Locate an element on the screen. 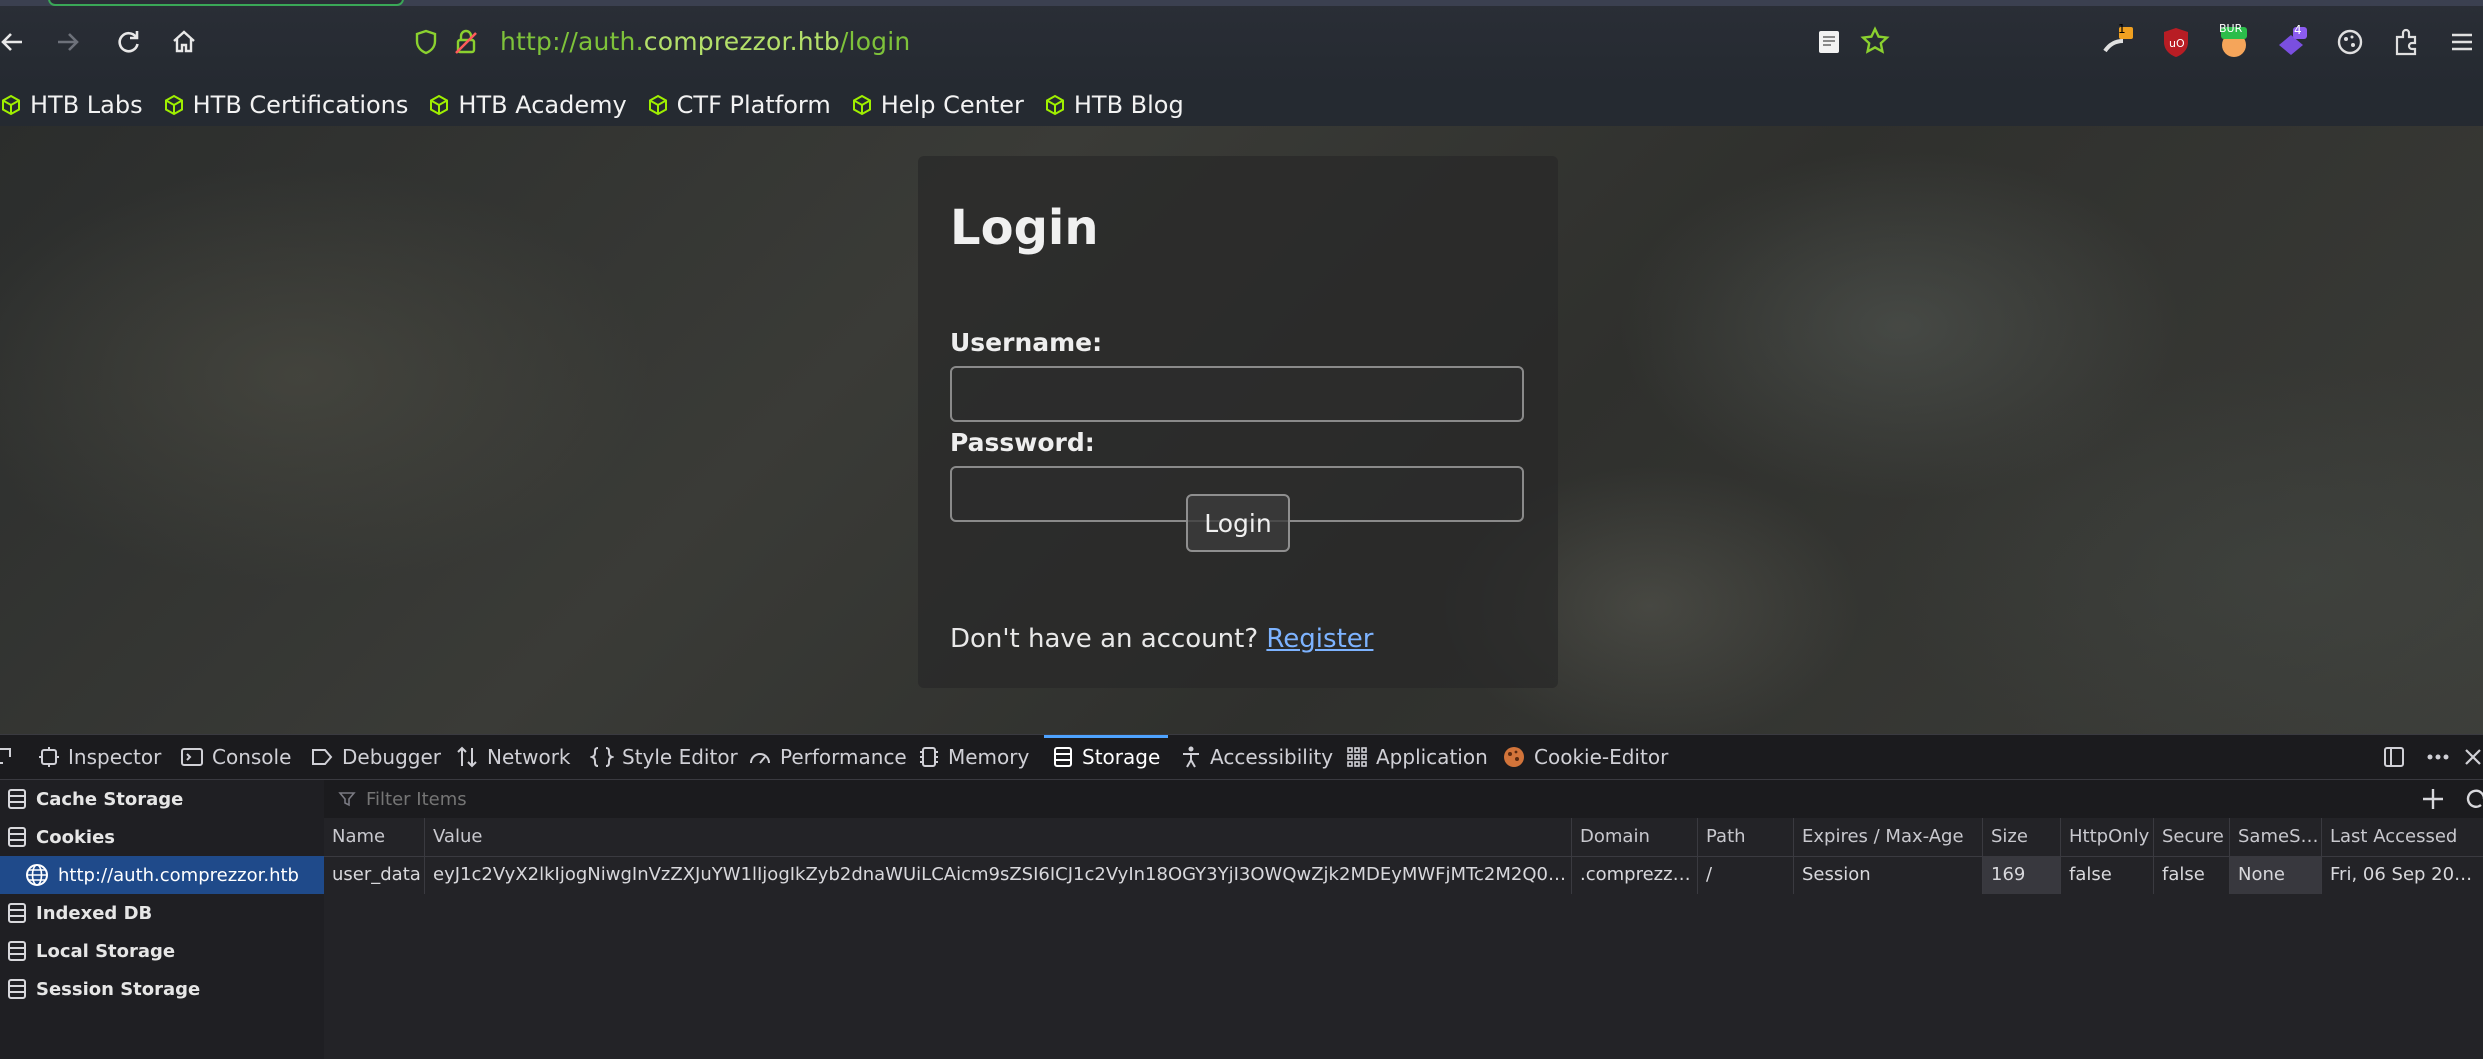 The width and height of the screenshot is (2483, 1059). bookmark-htb-academy: HTB Academy is located at coordinates (527, 105).